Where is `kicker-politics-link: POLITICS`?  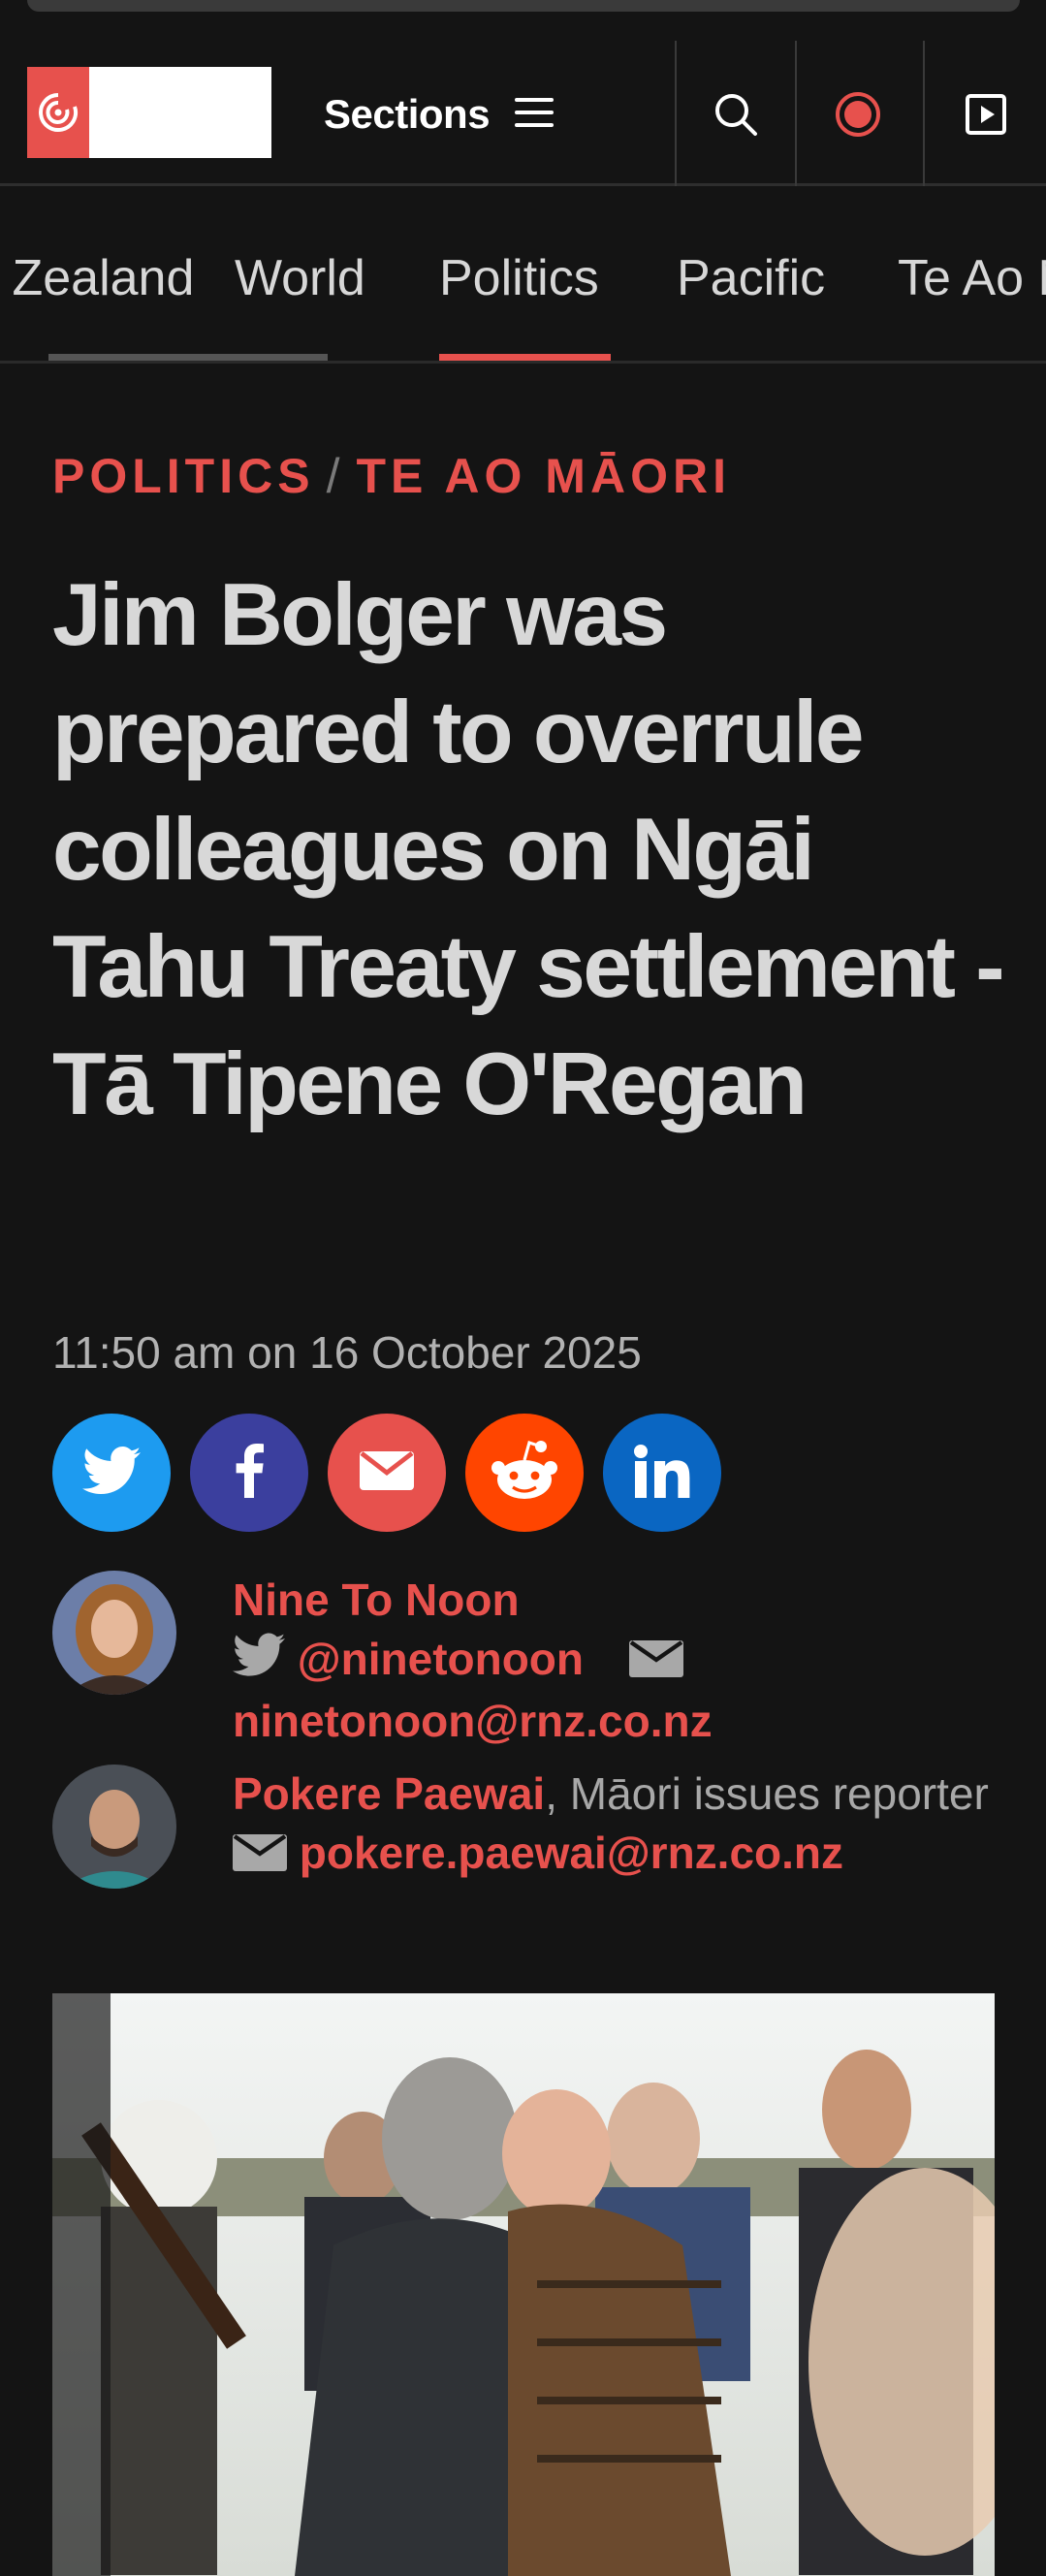
kicker-politics-link: POLITICS is located at coordinates (183, 476).